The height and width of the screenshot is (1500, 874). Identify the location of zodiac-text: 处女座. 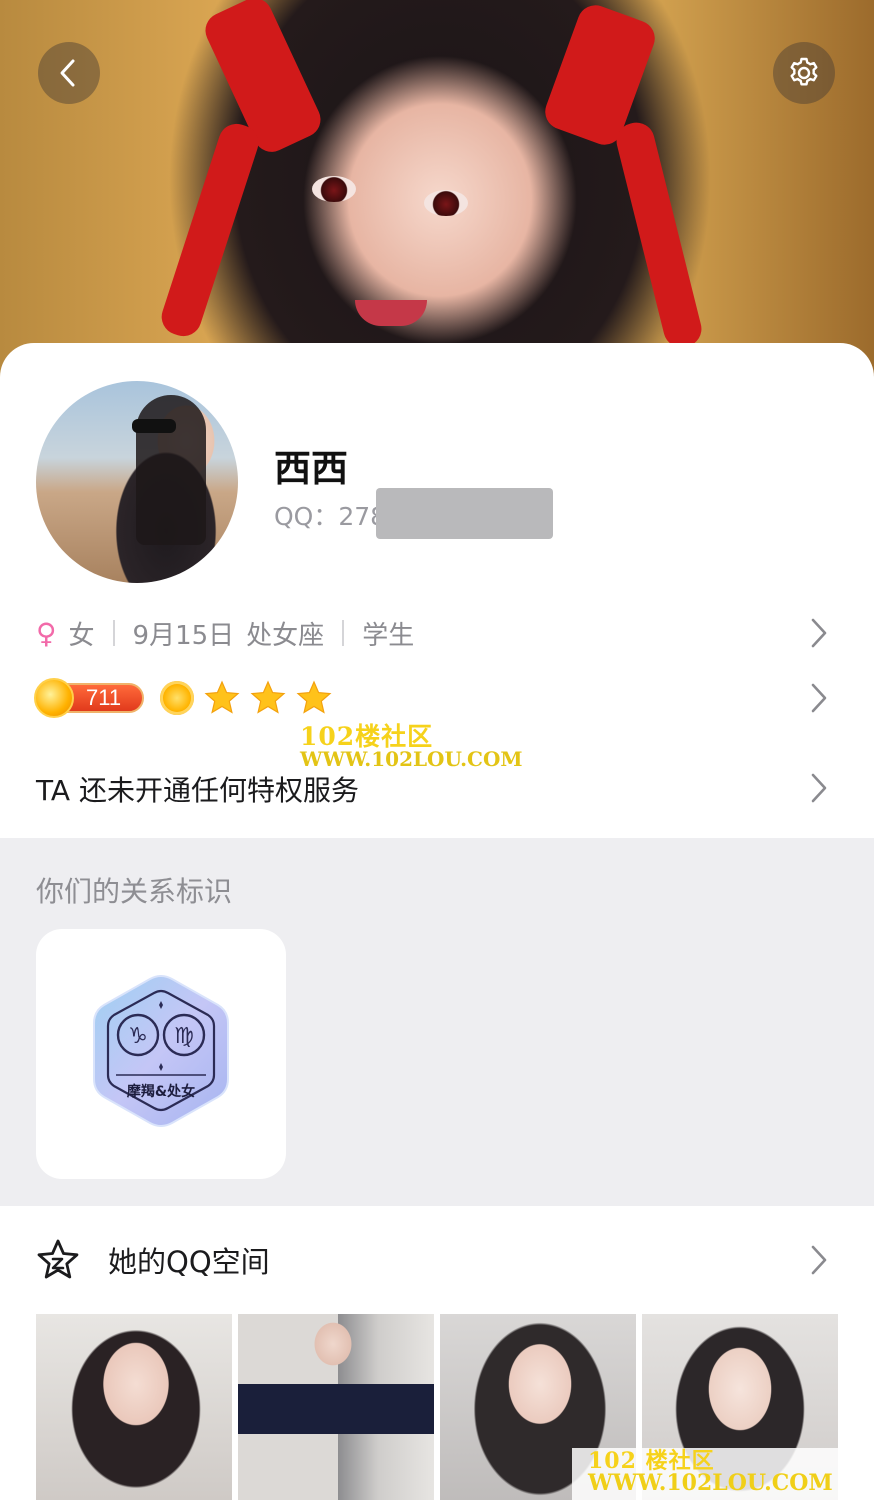
(285, 635).